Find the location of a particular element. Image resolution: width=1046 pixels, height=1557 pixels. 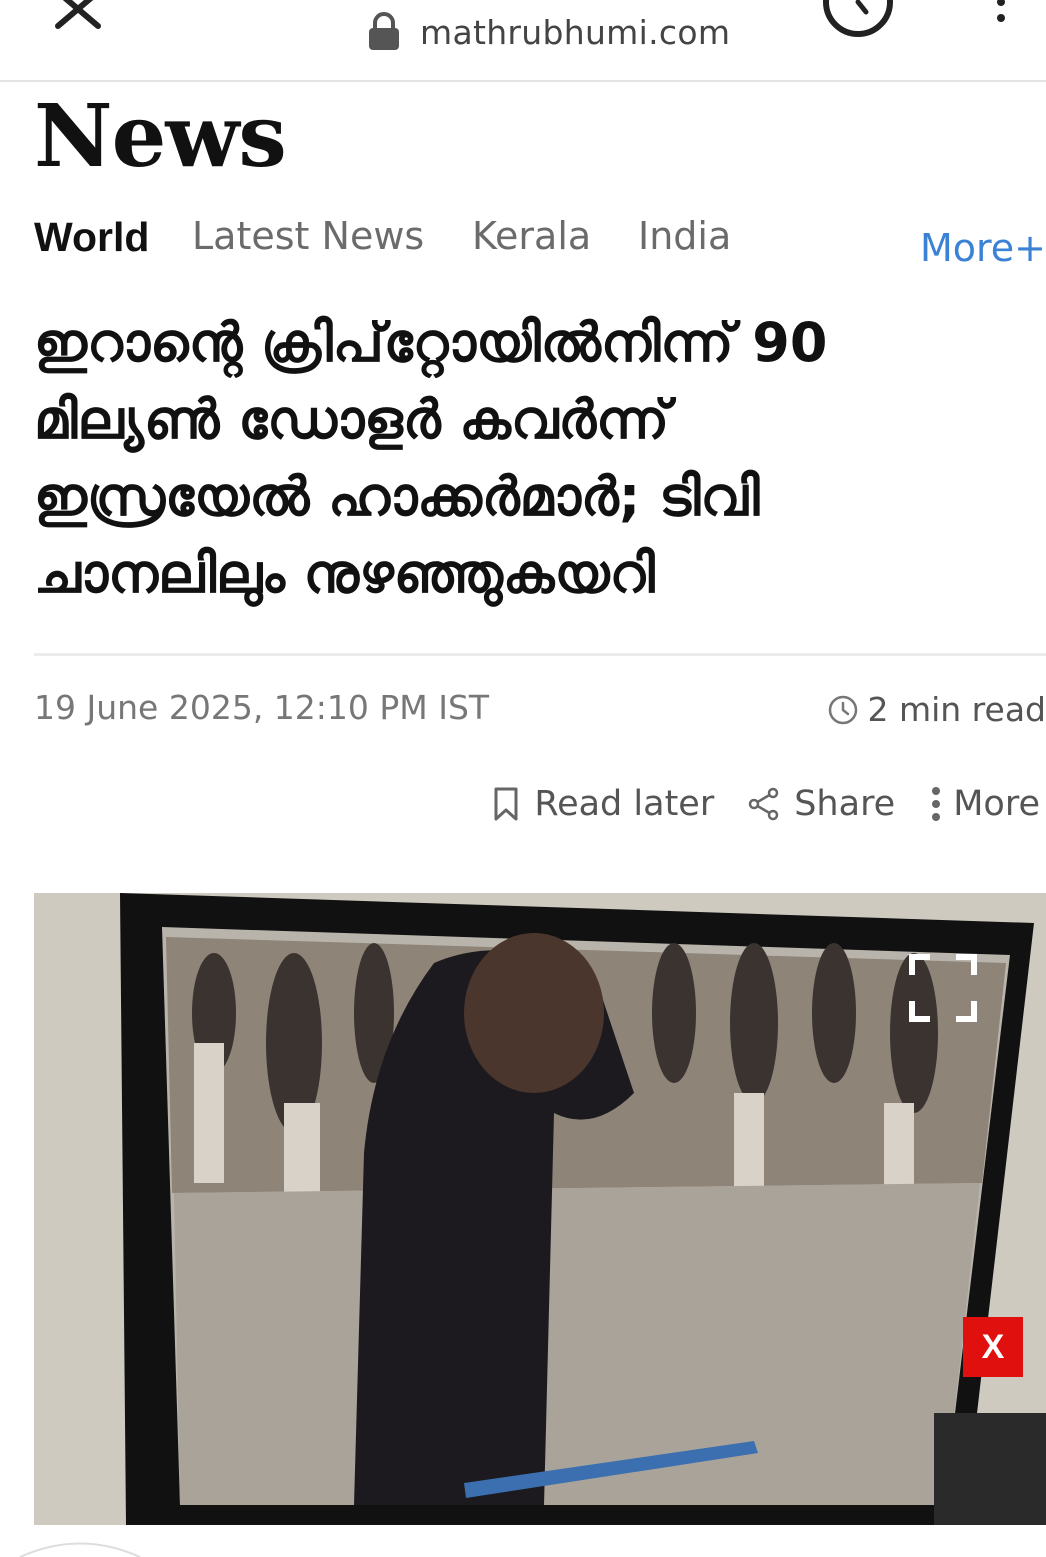

publish-date: 19 June 2025, 12:10 PM IST is located at coordinates (262, 707).